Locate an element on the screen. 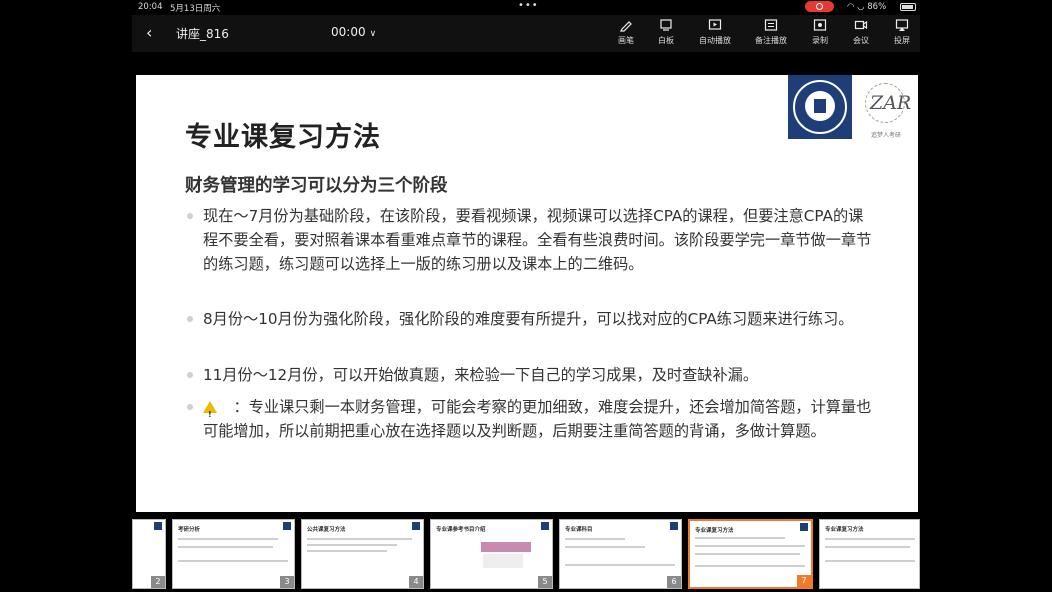 The width and height of the screenshot is (1052, 592). more-dots-icon: ••• is located at coordinates (528, 5).